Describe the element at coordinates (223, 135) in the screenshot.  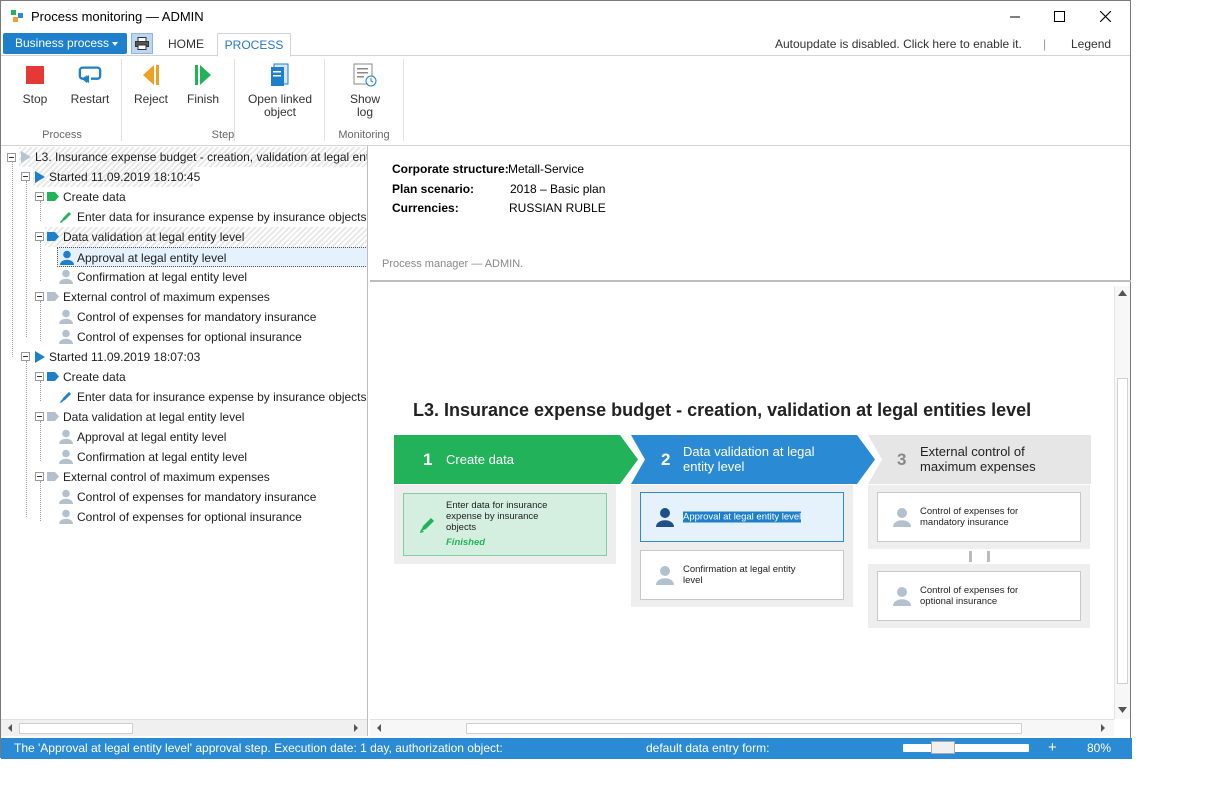
I see `group-label-step: Step` at that location.